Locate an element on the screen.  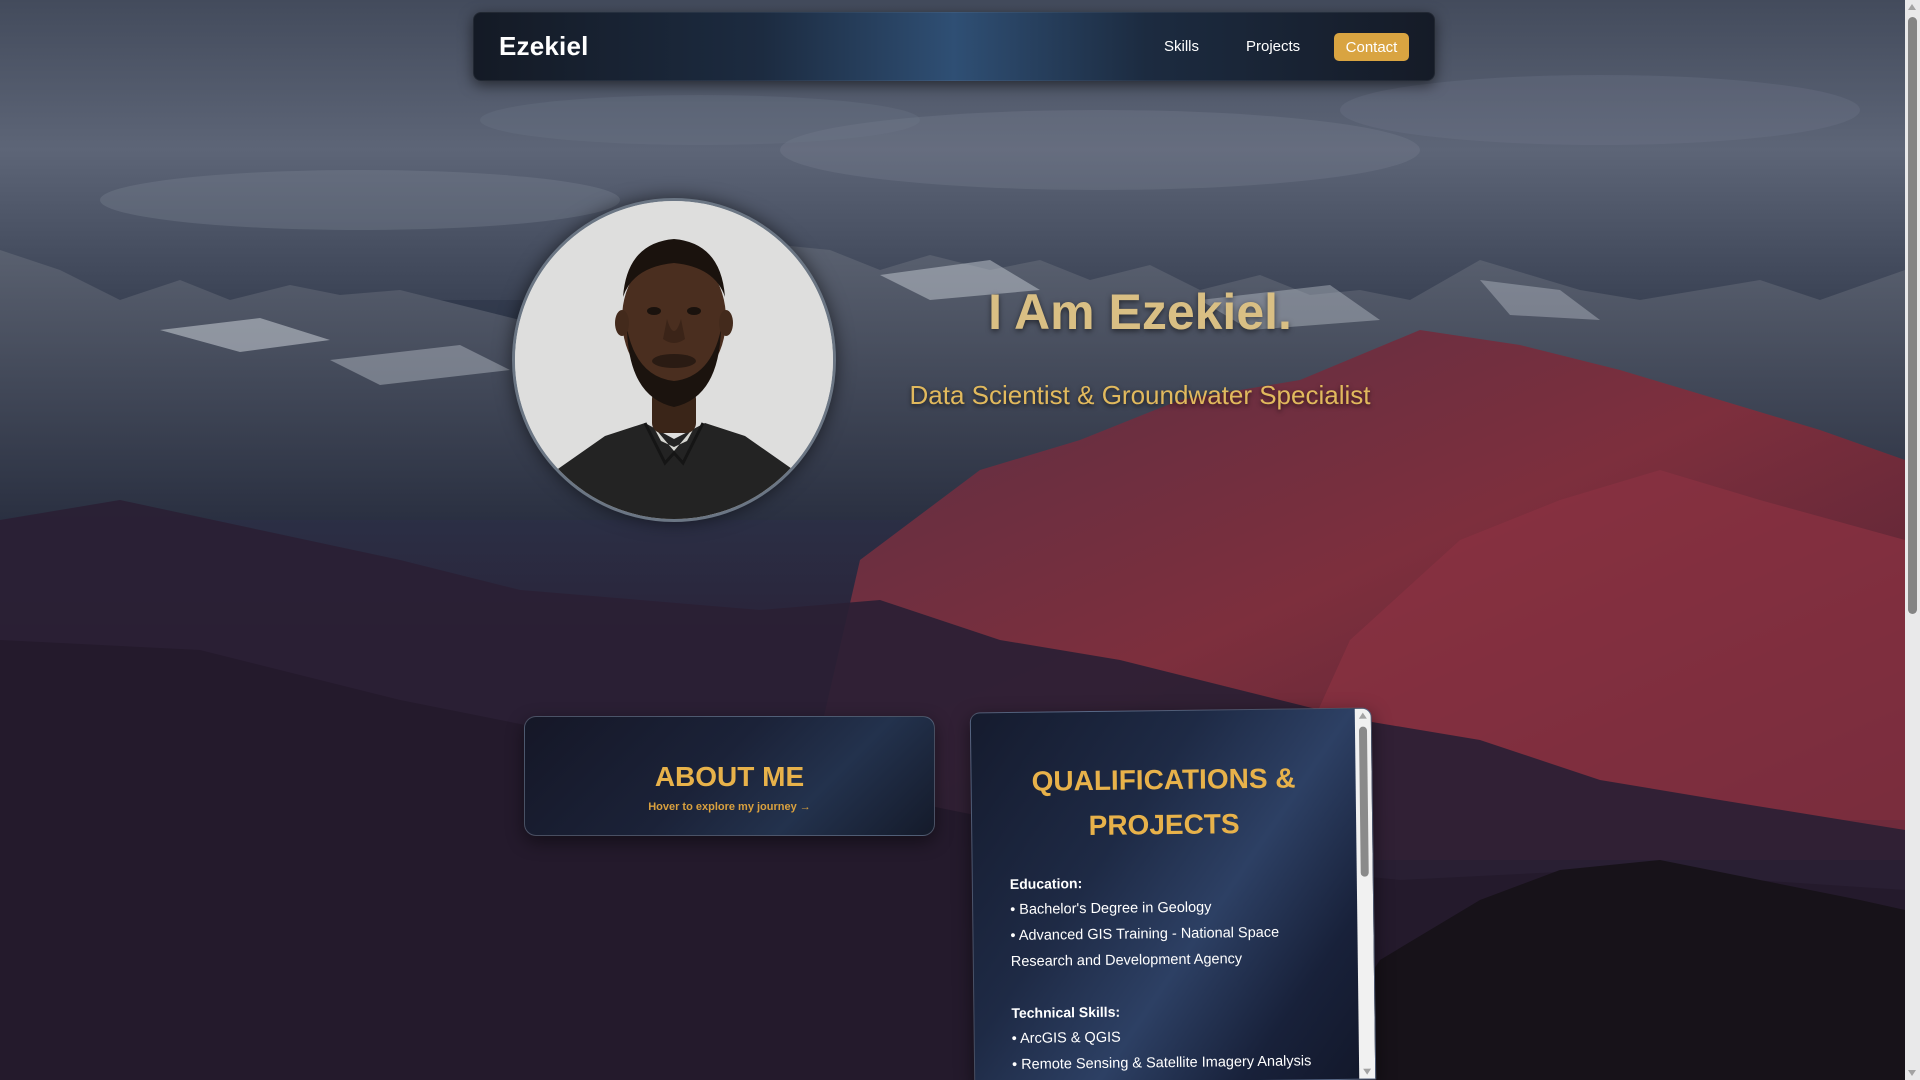
technical-skill-item: • ArcGIS & QGIS is located at coordinates (1066, 1038).